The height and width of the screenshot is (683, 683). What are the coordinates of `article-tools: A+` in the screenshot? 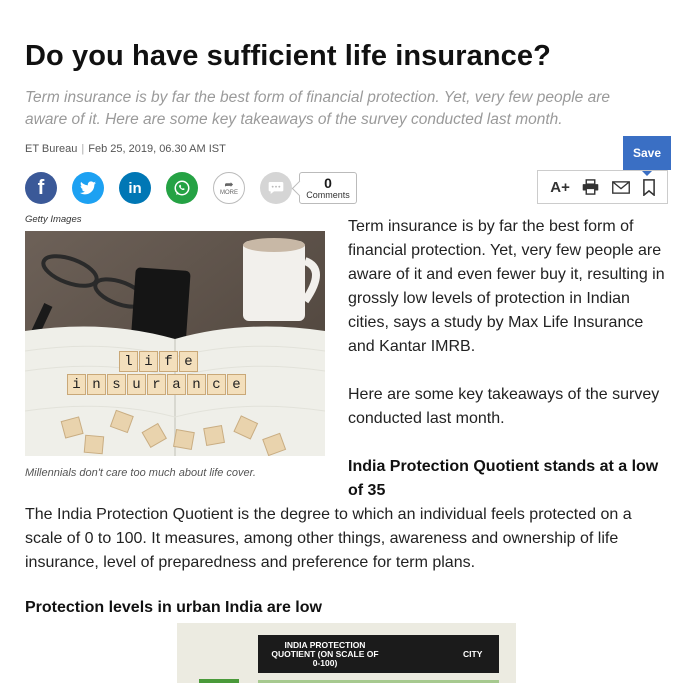 It's located at (602, 187).